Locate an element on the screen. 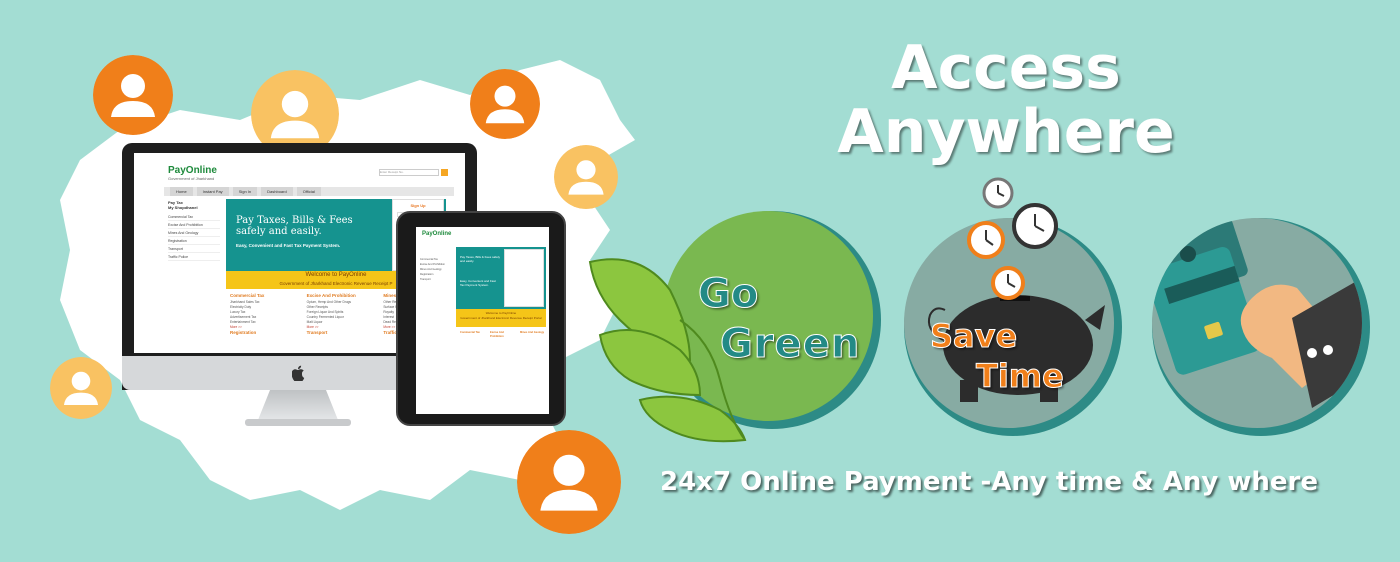  card-payment-circle is located at coordinates (1261, 327).